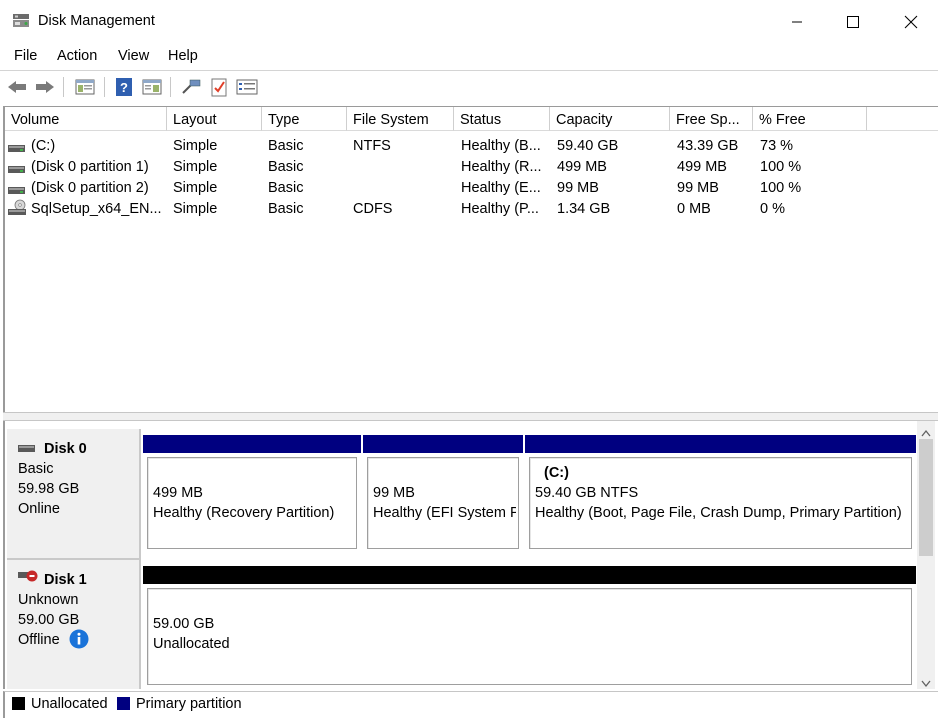 This screenshot has height=722, width=938. I want to click on partition-status: Healthy (Recovery Partition), so click(244, 513).